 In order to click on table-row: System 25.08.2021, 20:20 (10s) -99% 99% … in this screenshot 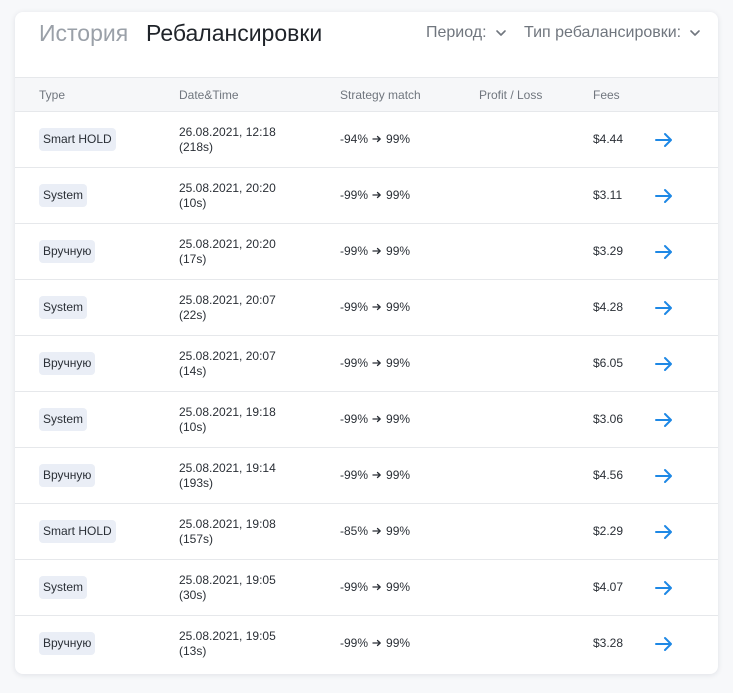, I will do `click(366, 196)`.